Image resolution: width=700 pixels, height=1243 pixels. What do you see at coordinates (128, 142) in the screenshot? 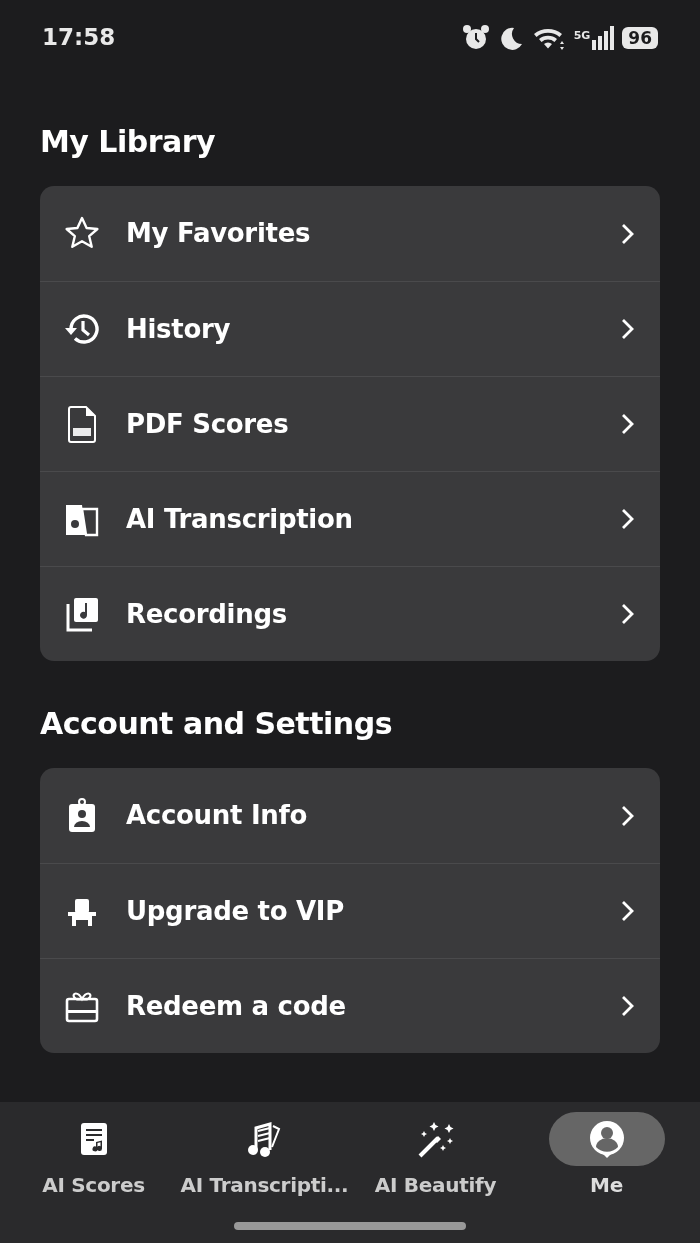
I see `section-title: My Library` at bounding box center [128, 142].